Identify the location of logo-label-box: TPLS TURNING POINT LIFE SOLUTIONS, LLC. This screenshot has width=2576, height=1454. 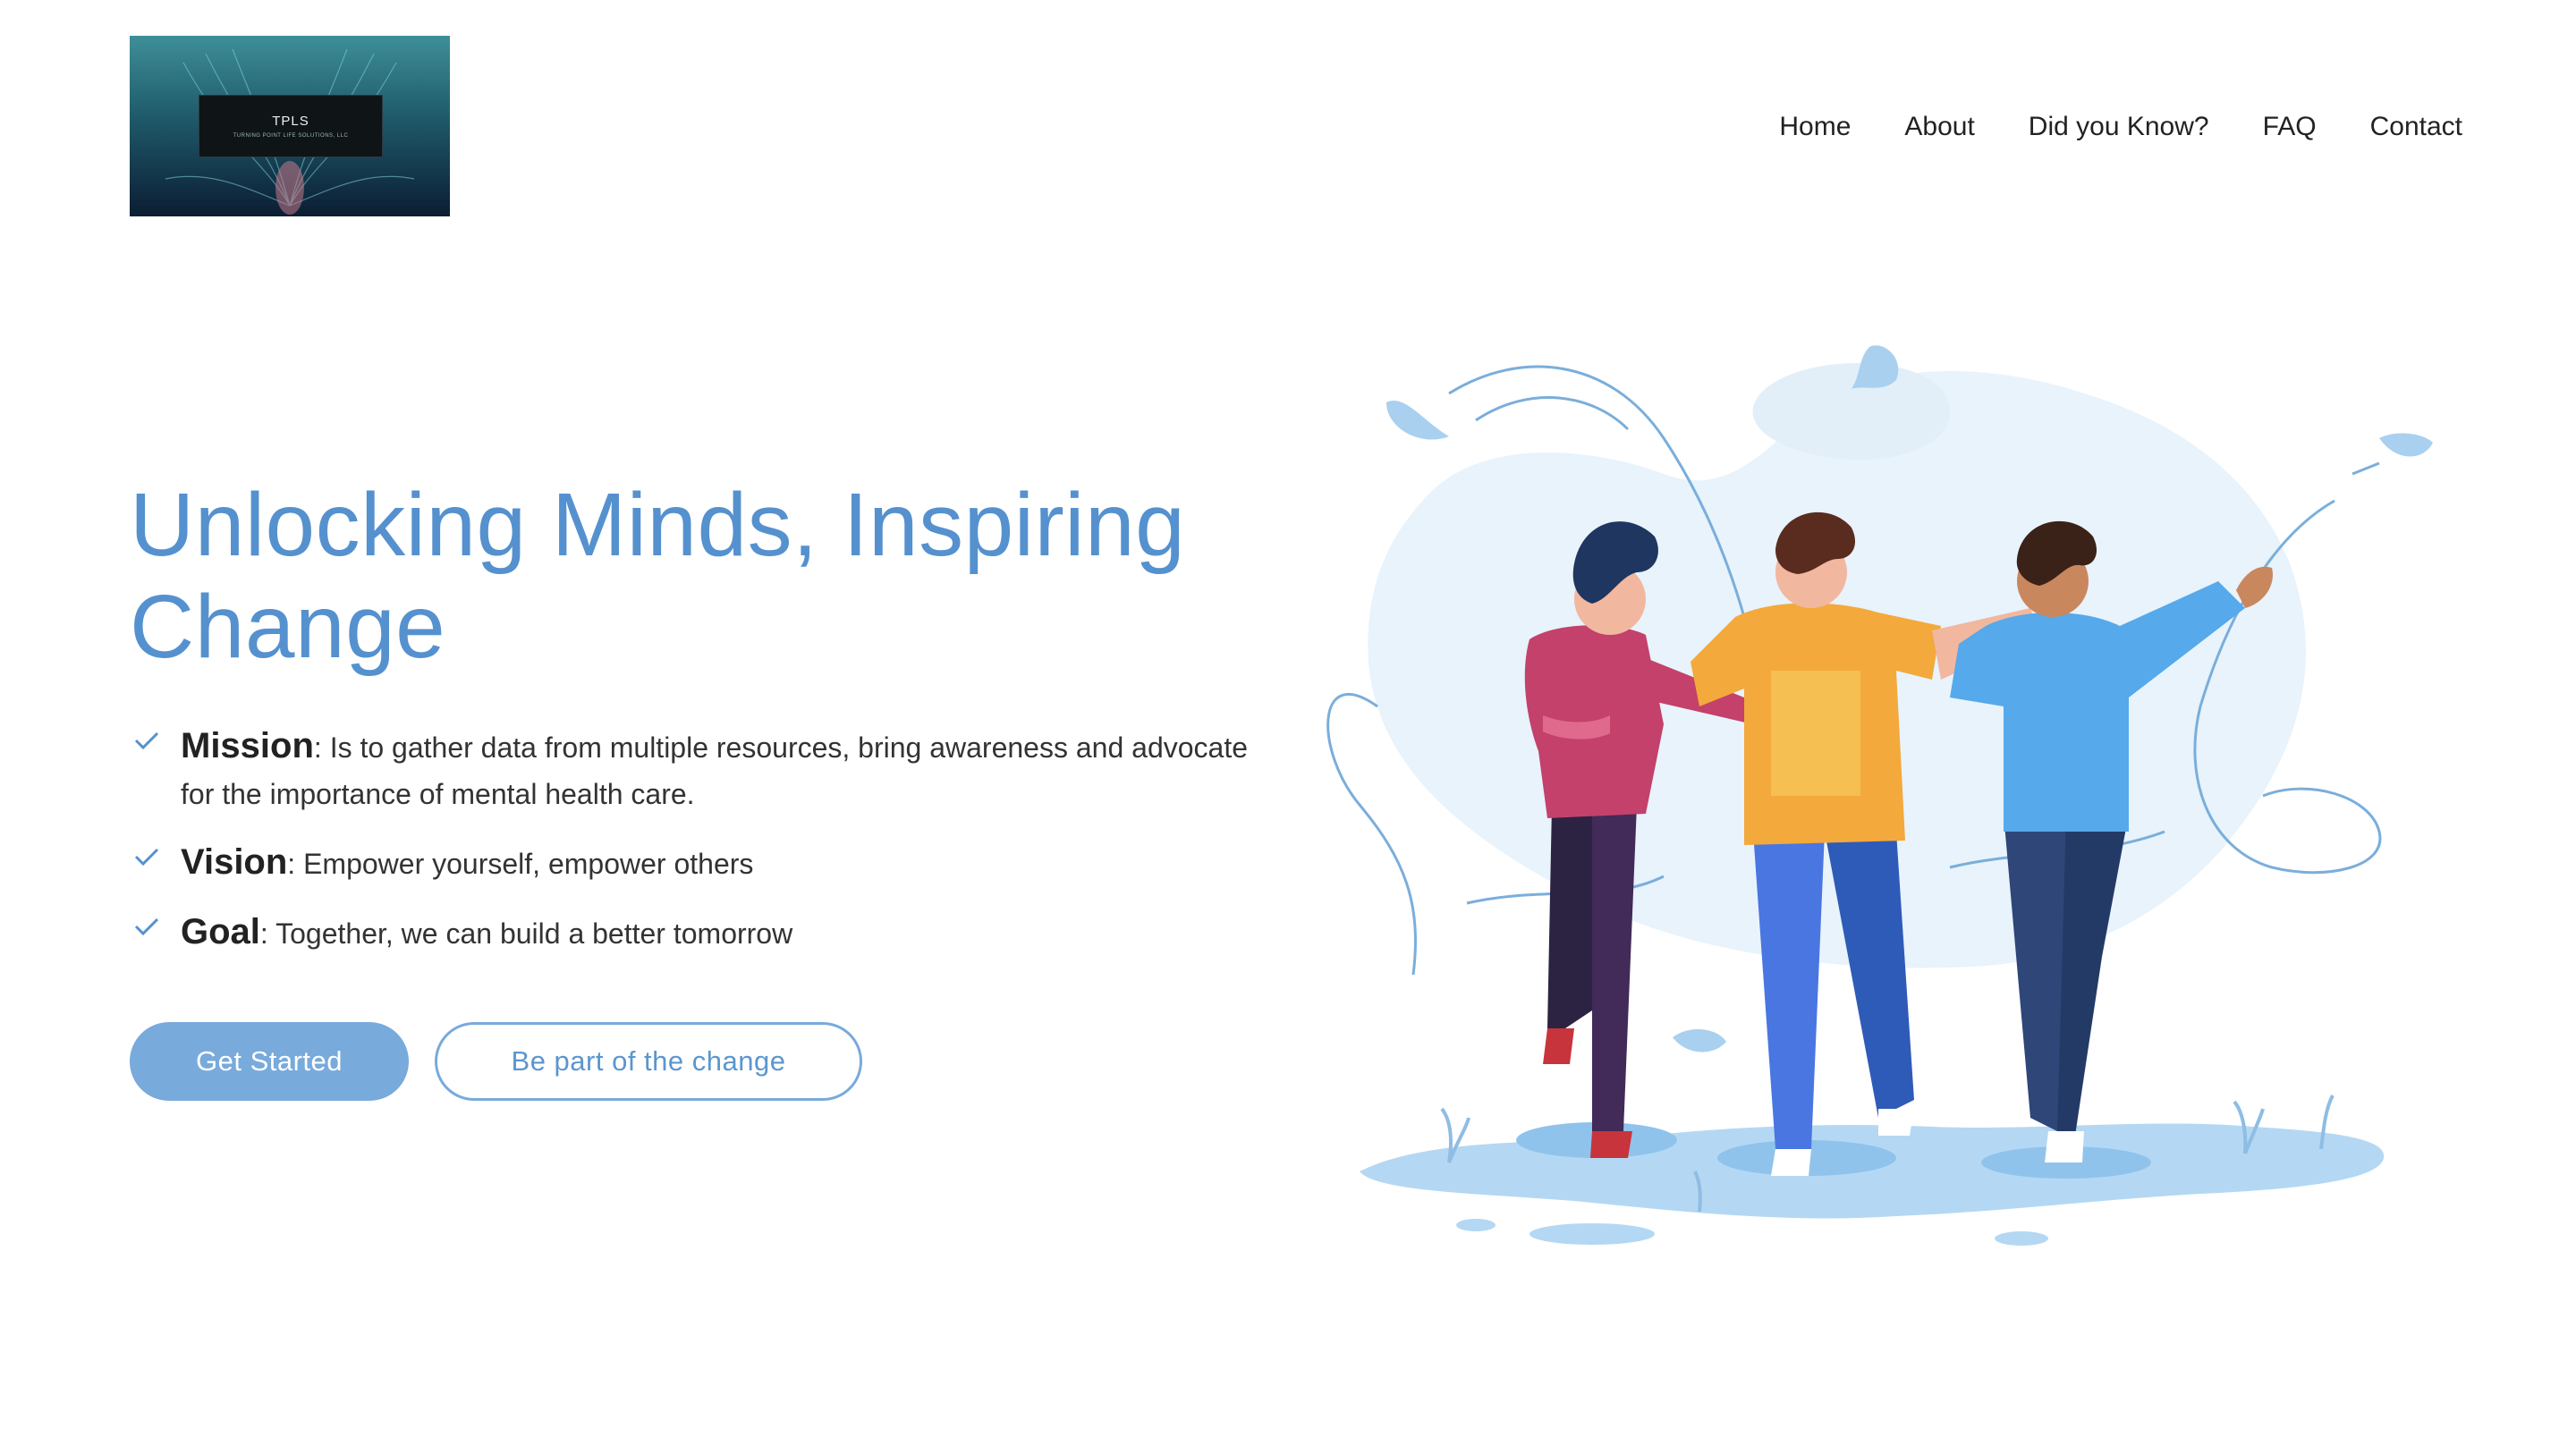
(291, 126).